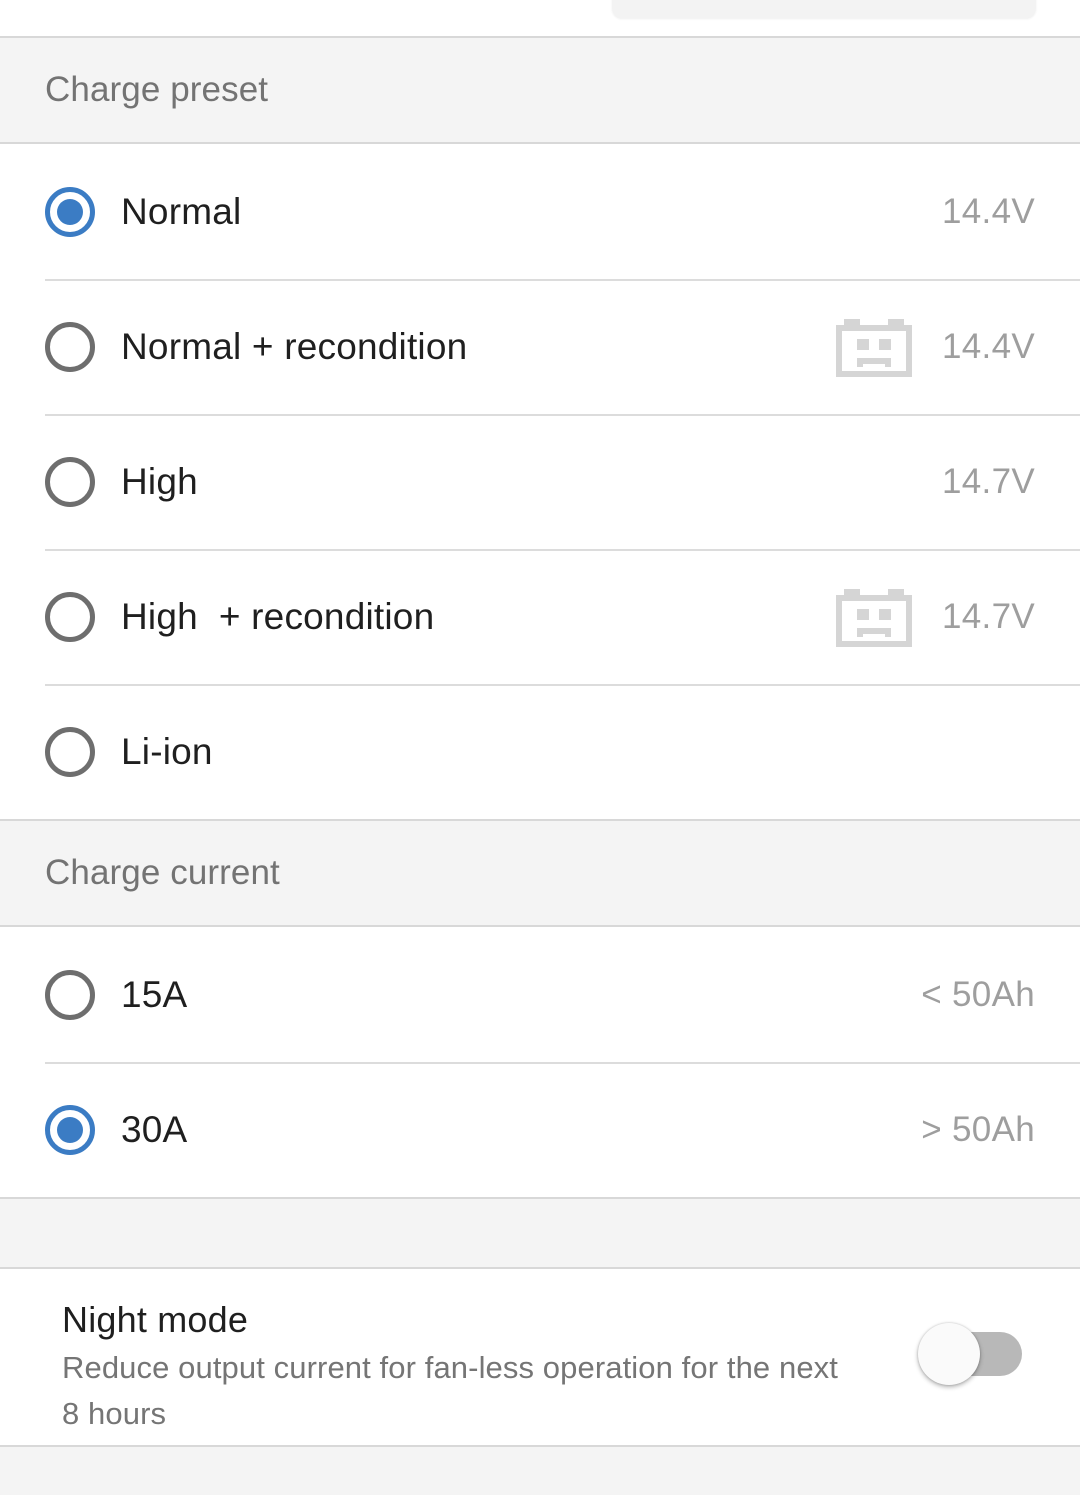 This screenshot has height=1495, width=1080. I want to click on radio-li-ion, so click(70, 751).